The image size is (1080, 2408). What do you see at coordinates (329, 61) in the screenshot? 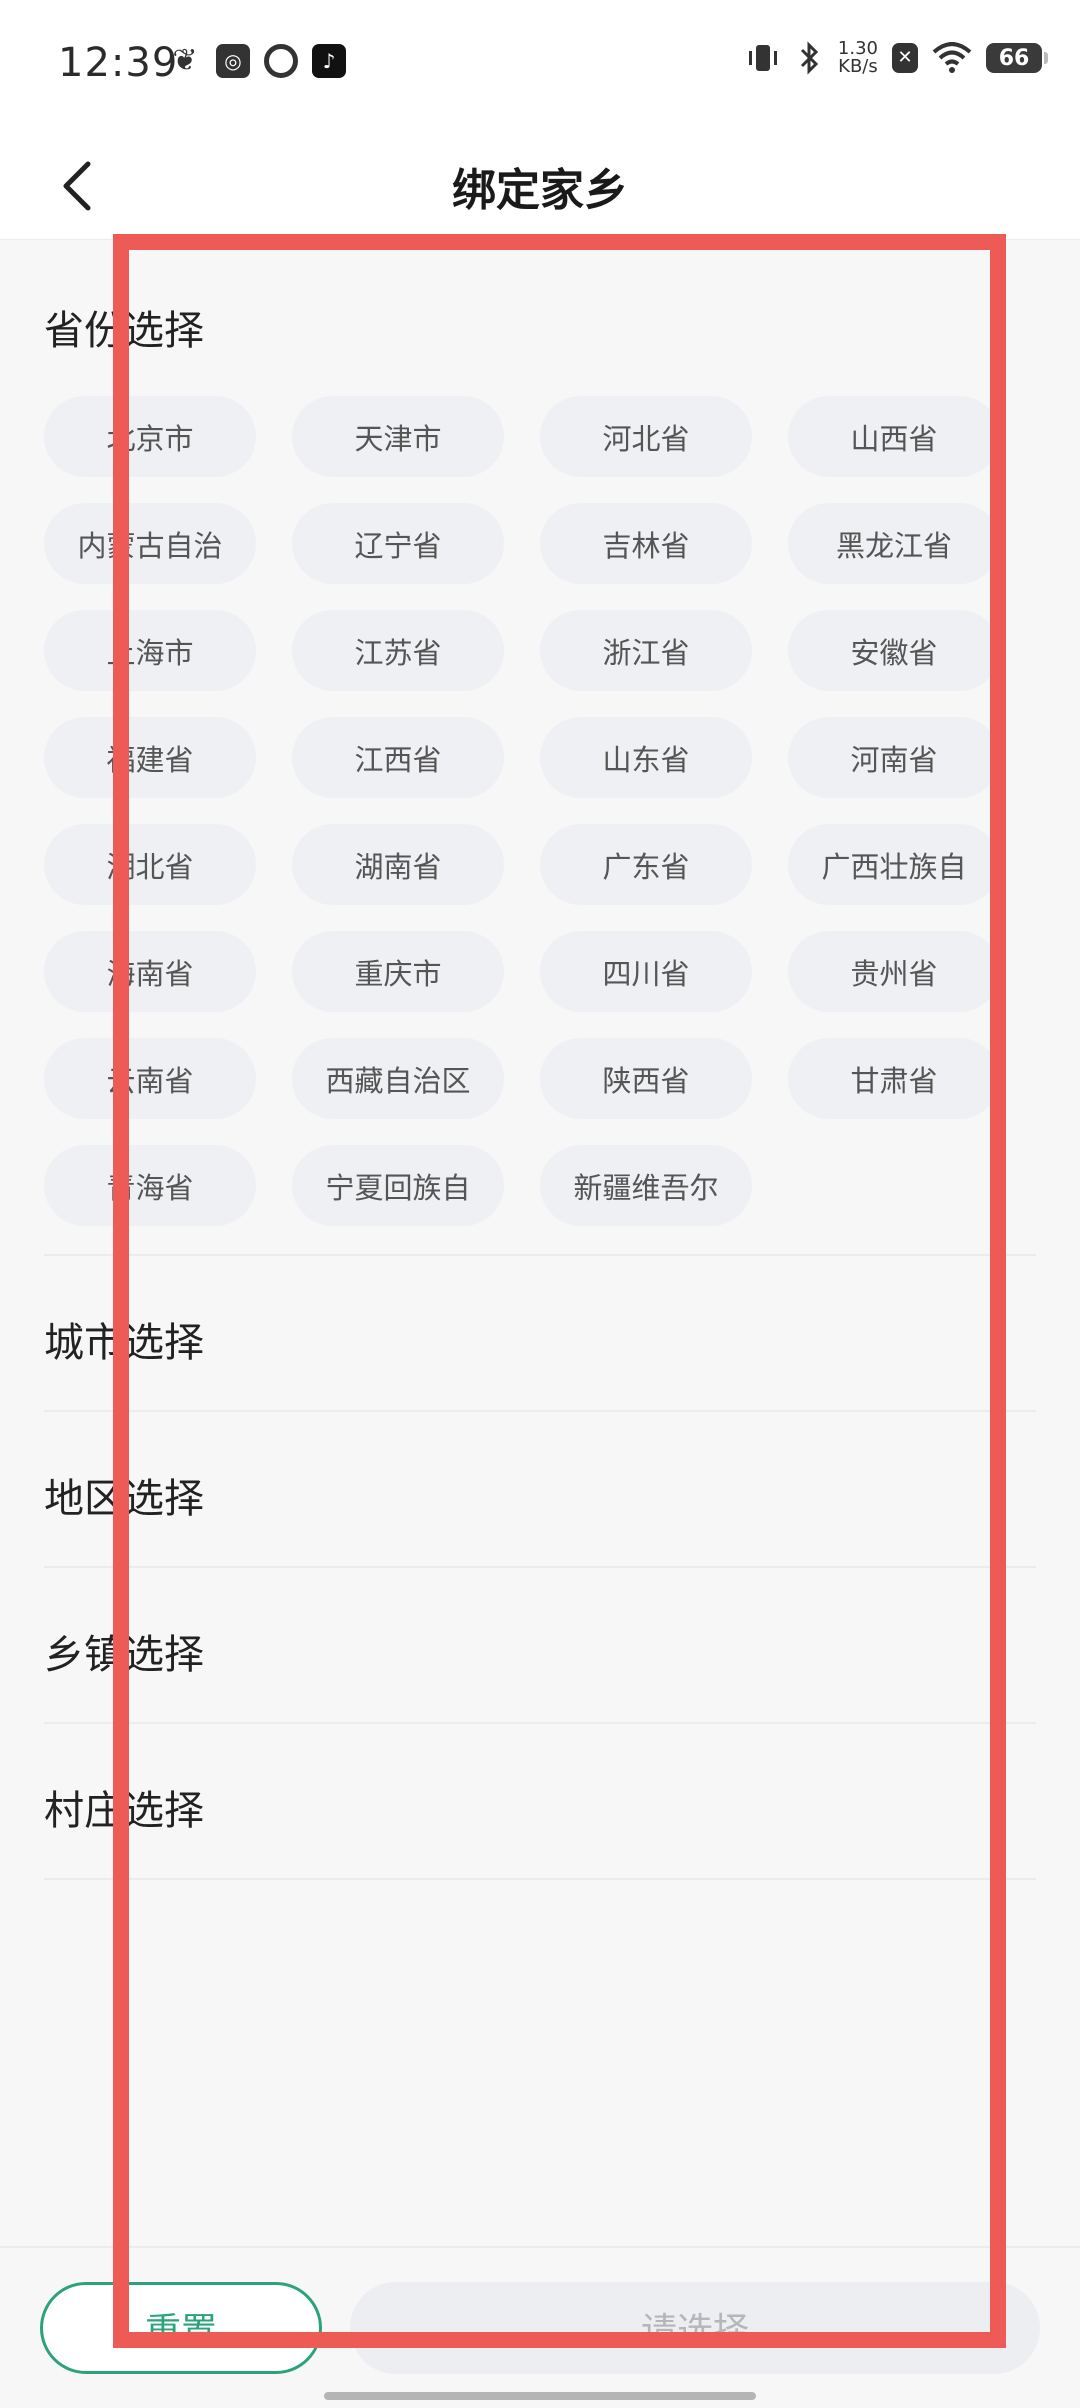
I see `tiktok-icon: ♪` at bounding box center [329, 61].